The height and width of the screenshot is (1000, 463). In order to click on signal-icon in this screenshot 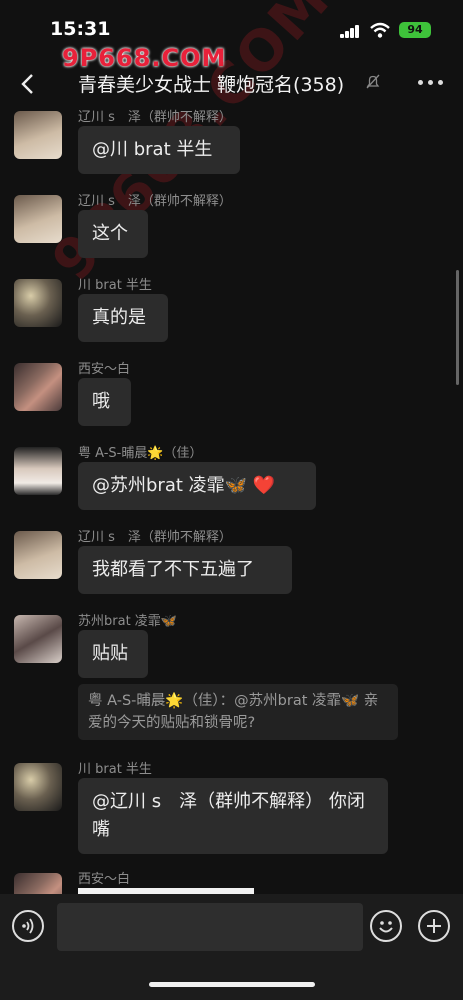, I will do `click(350, 31)`.